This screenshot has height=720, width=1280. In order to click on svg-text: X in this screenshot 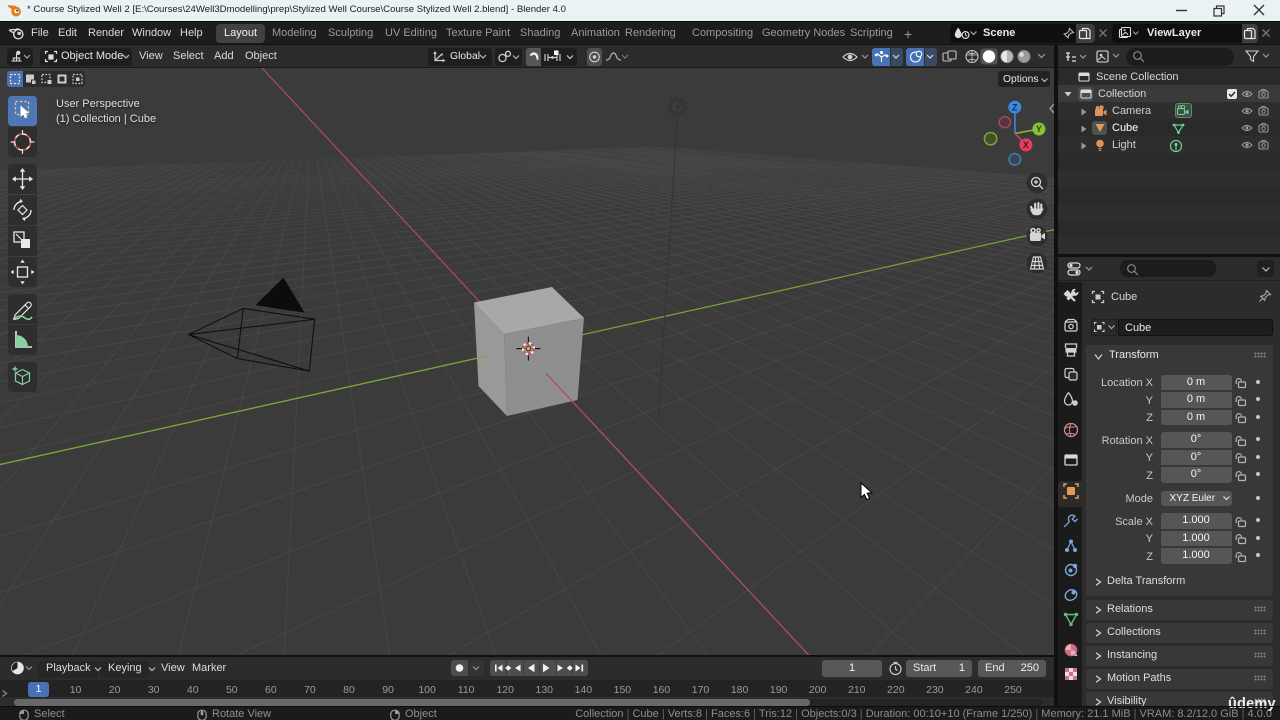, I will do `click(1026, 145)`.